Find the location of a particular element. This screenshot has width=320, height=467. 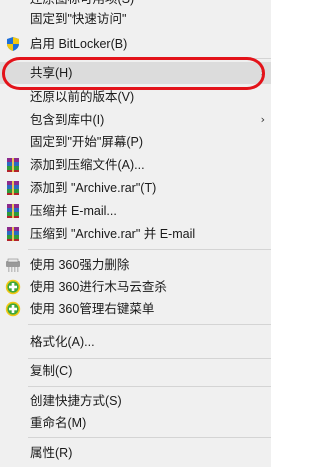

menu-item-label: 复制(C) is located at coordinates (51, 371).